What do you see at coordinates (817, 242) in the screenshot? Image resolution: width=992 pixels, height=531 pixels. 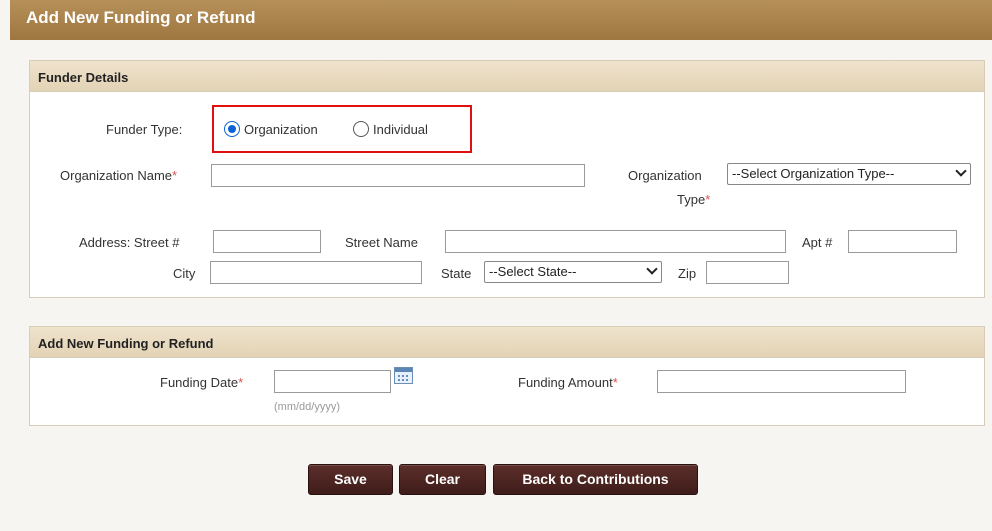 I see `apt-label: Apt #` at bounding box center [817, 242].